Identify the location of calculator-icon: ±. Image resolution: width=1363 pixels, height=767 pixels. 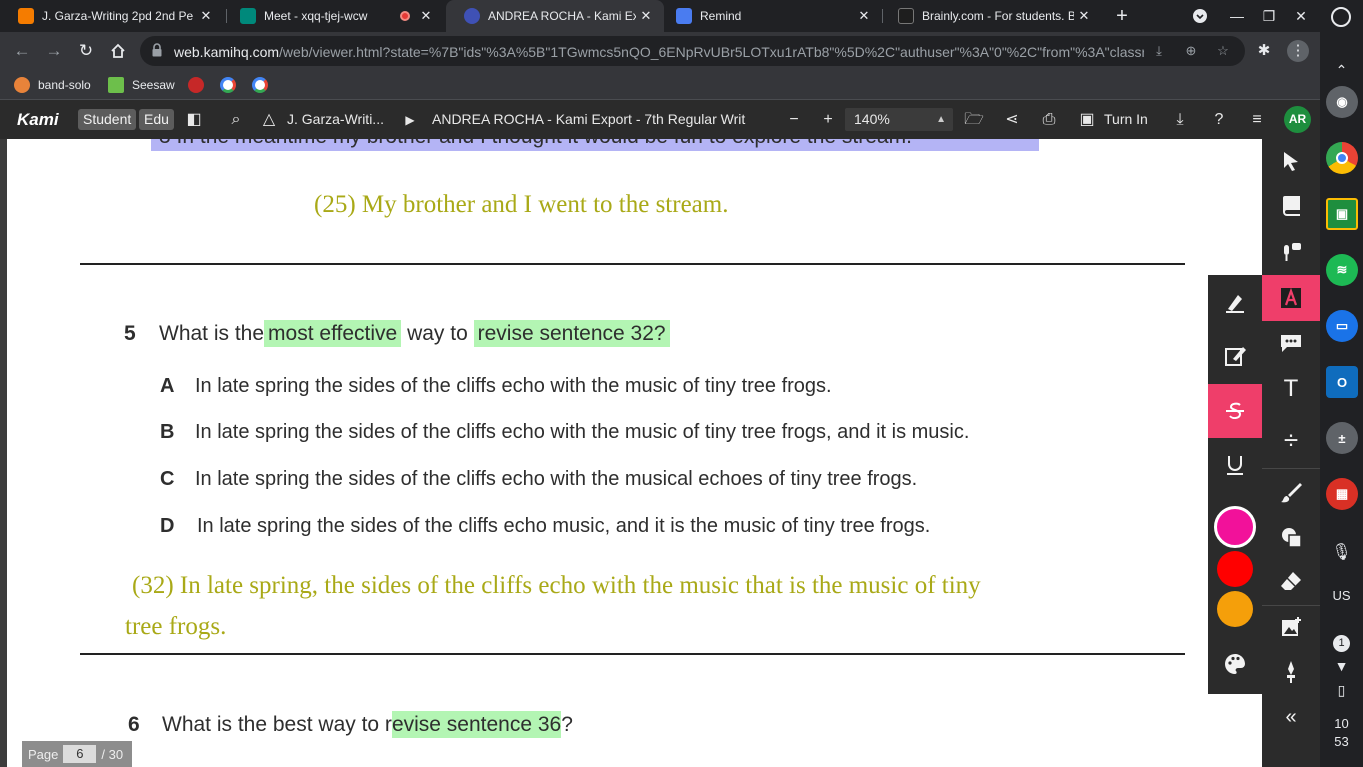
(1342, 438).